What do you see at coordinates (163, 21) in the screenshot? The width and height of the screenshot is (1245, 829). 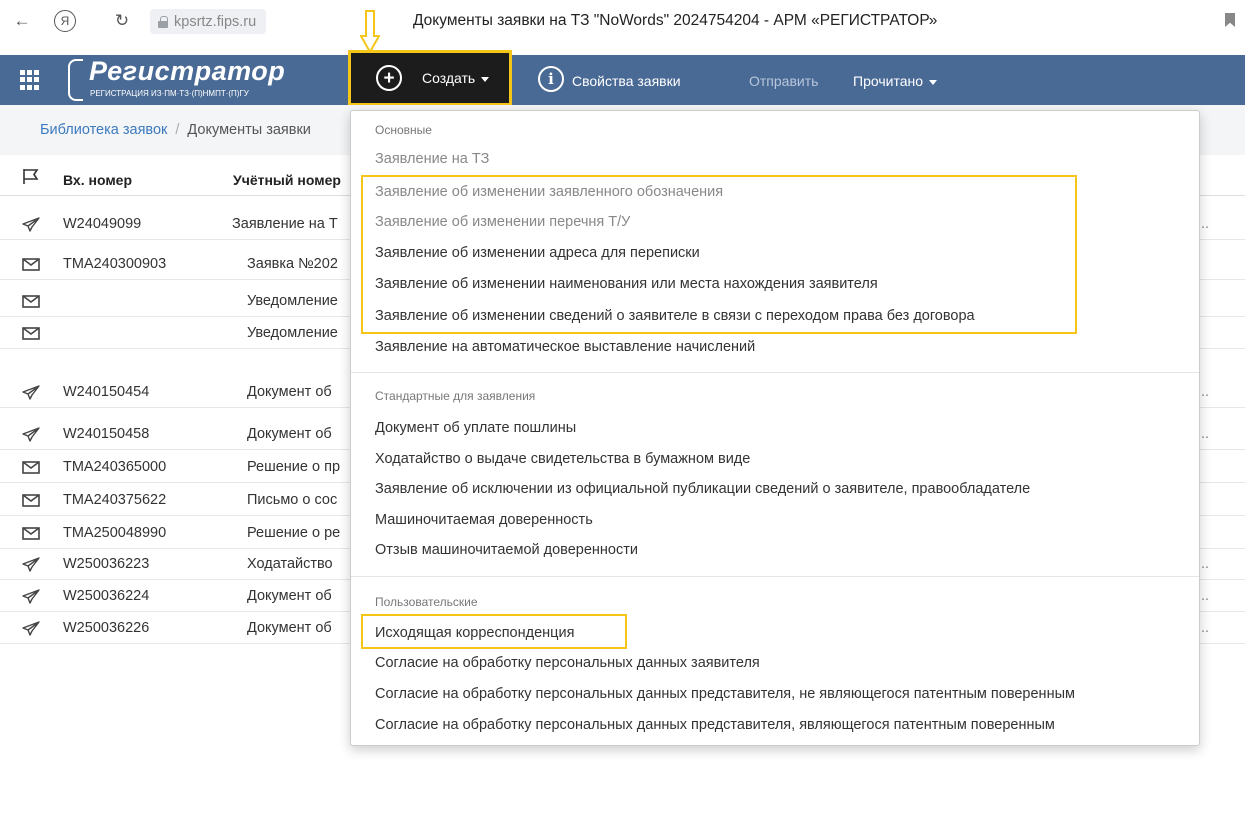 I see `lock-icon` at bounding box center [163, 21].